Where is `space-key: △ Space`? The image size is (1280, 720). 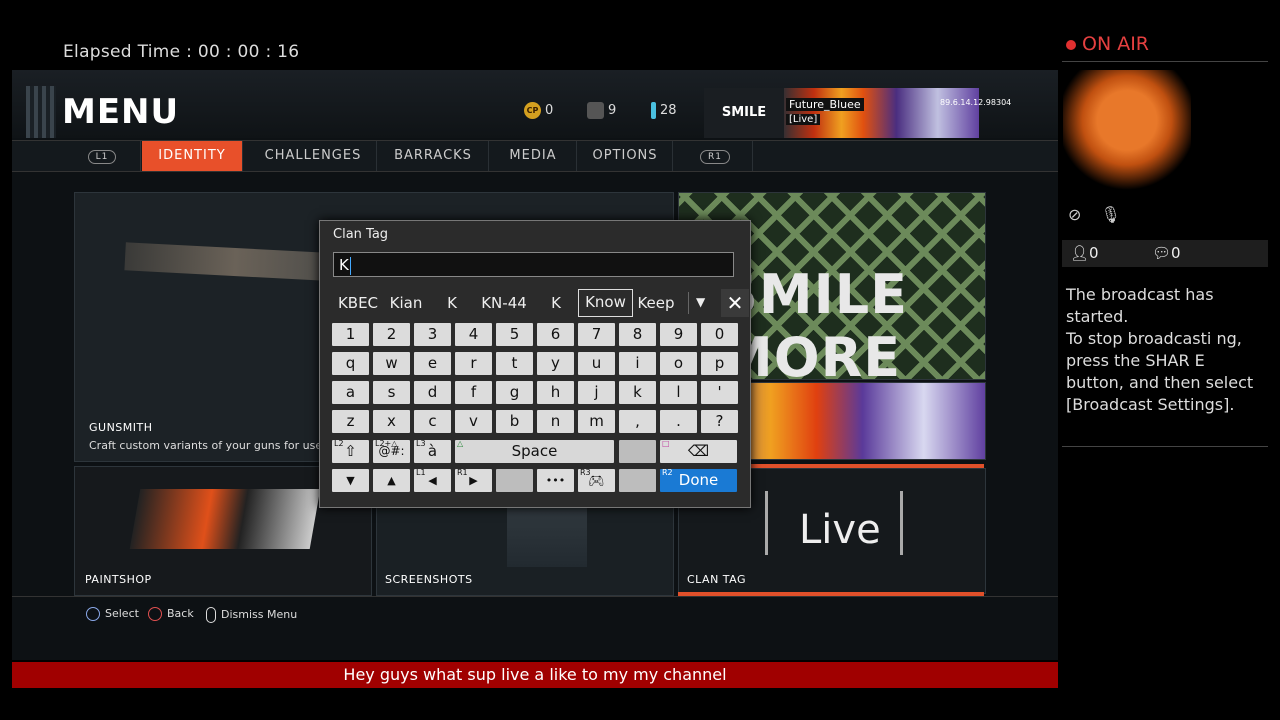
space-key: △ Space is located at coordinates (534, 451).